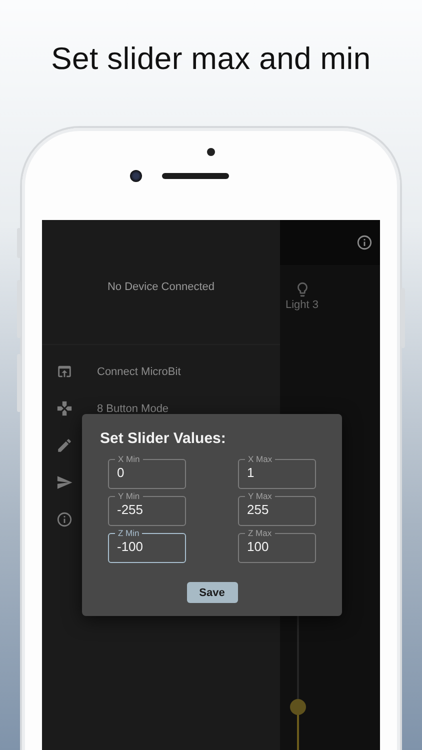 The width and height of the screenshot is (422, 750). What do you see at coordinates (260, 459) in the screenshot?
I see `field-label: X Max` at bounding box center [260, 459].